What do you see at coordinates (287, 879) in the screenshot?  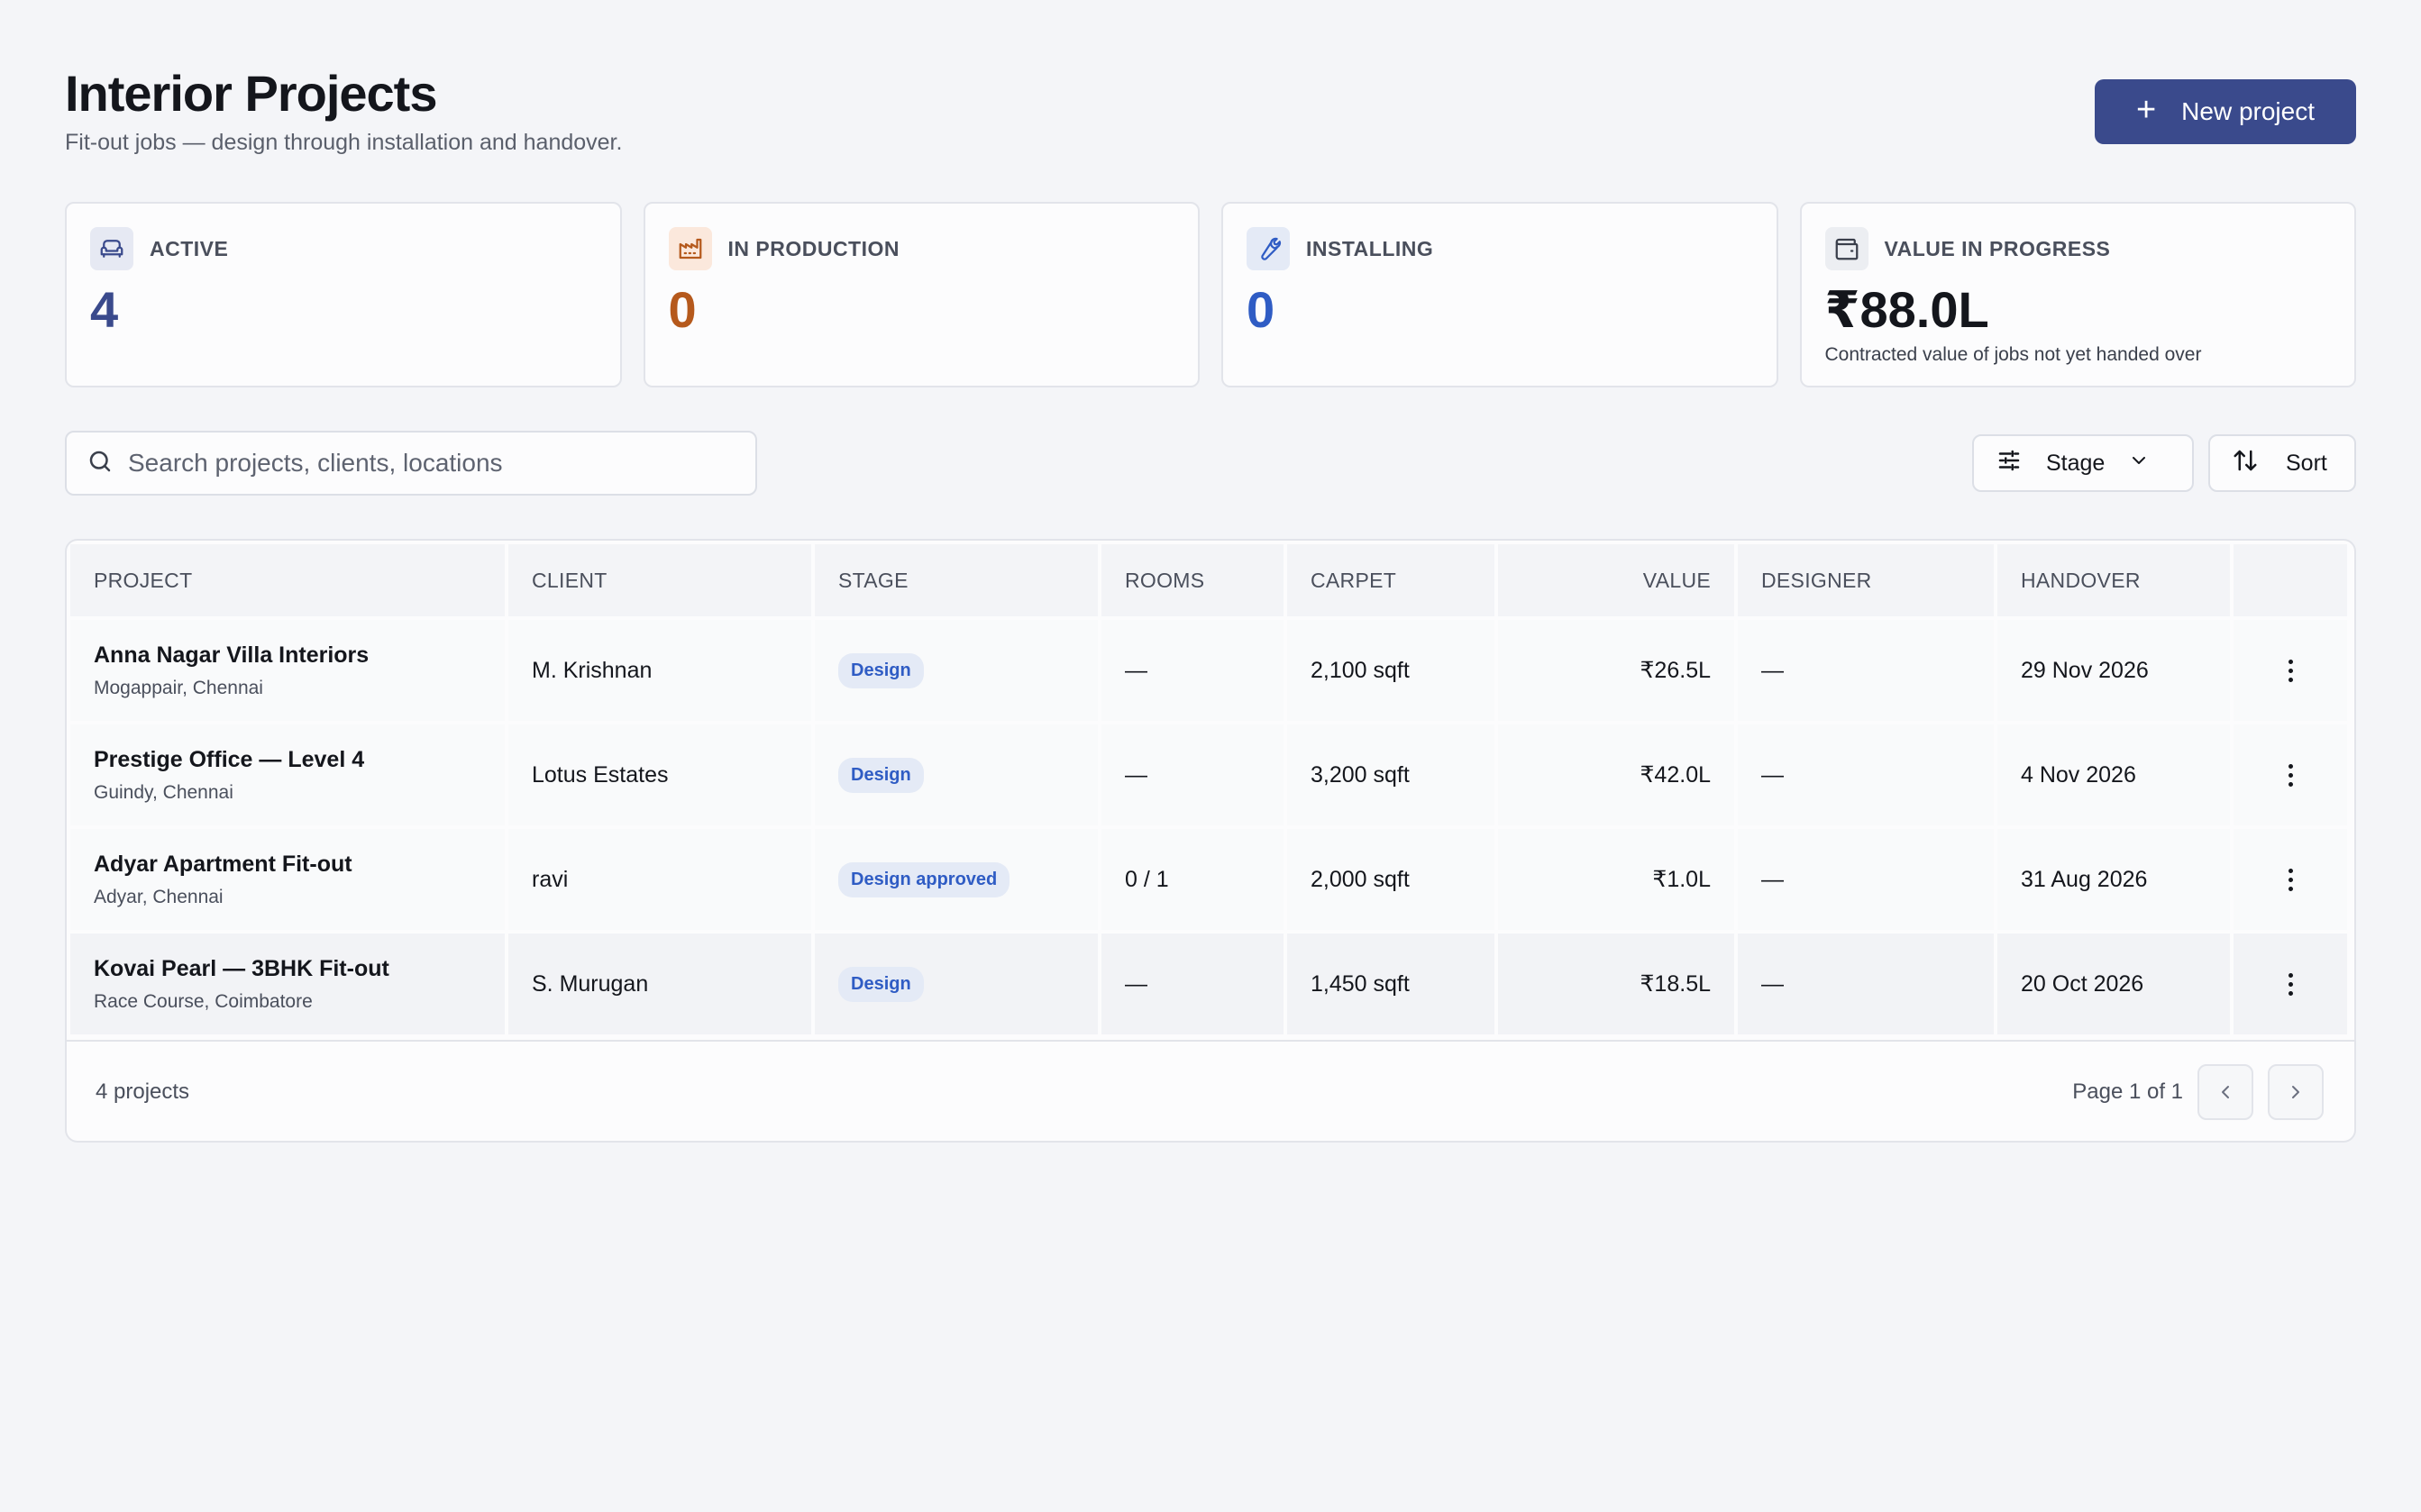 I see `project-cell: Adyar Apartment Fit-out Adyar, Chennai` at bounding box center [287, 879].